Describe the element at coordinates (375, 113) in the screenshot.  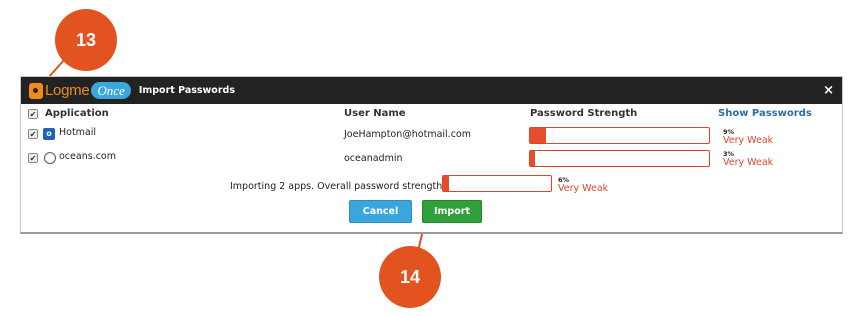
I see `column-header-username: User Name` at that location.